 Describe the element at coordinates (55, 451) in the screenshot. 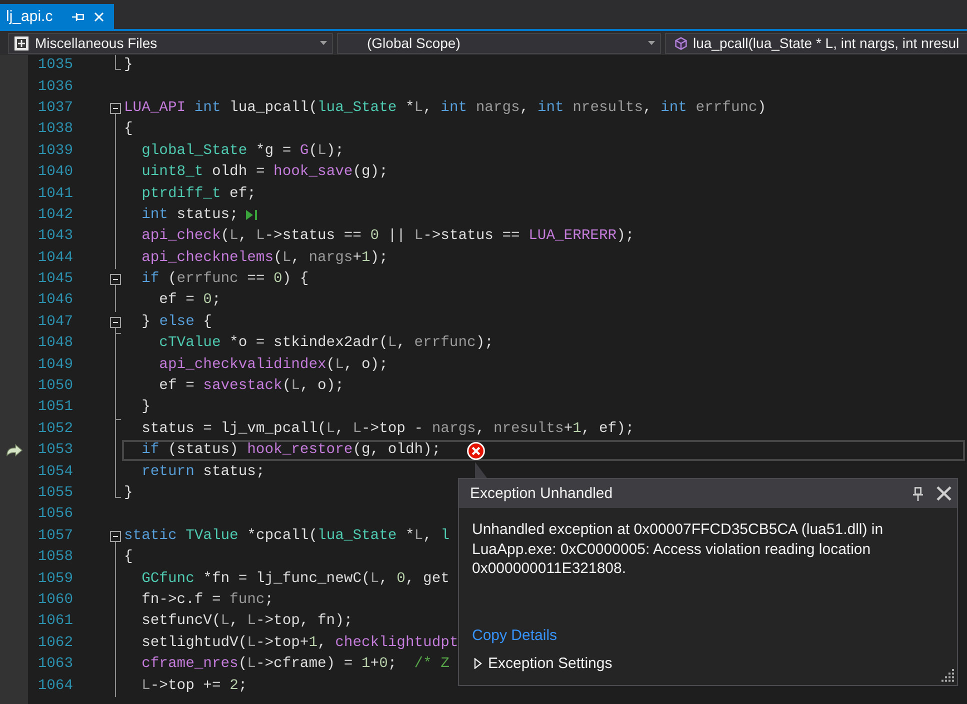

I see `line-number: 1053` at that location.